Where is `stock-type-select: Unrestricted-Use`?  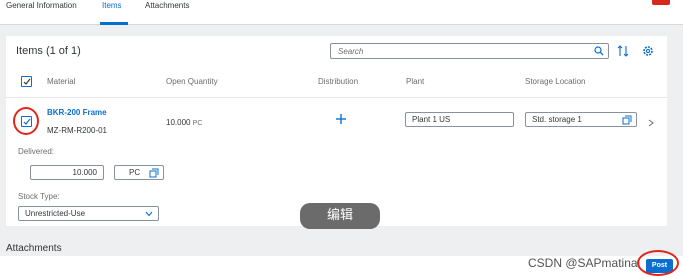
stock-type-select: Unrestricted-Use is located at coordinates (88, 213).